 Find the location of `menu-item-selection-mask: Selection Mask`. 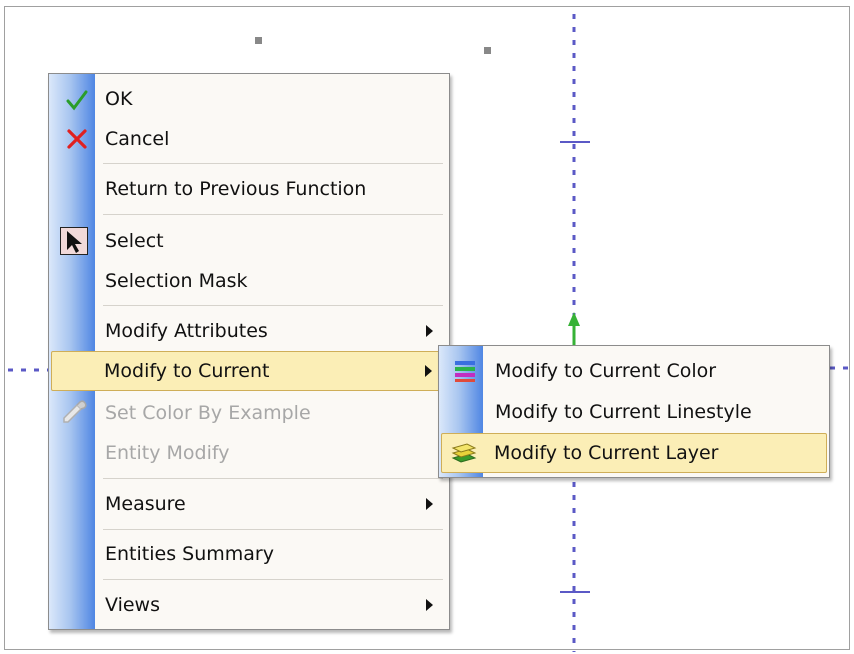

menu-item-selection-mask: Selection Mask is located at coordinates (249, 281).